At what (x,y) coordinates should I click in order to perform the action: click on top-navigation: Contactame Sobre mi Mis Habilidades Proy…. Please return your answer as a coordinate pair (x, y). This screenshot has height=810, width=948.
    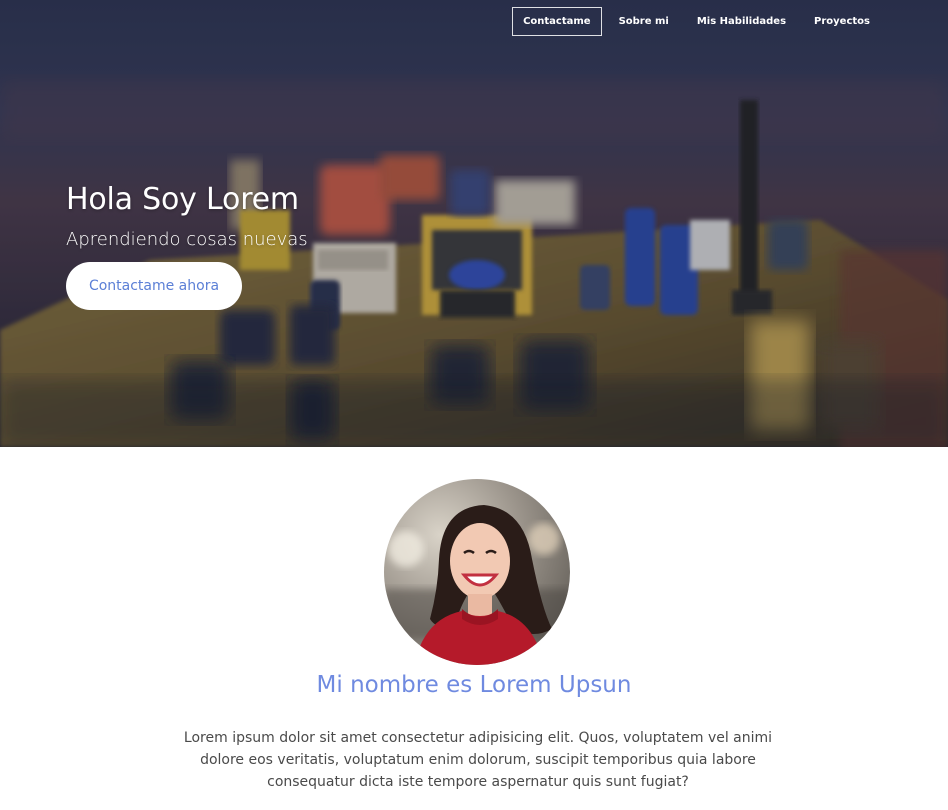
    Looking at the image, I should click on (696, 21).